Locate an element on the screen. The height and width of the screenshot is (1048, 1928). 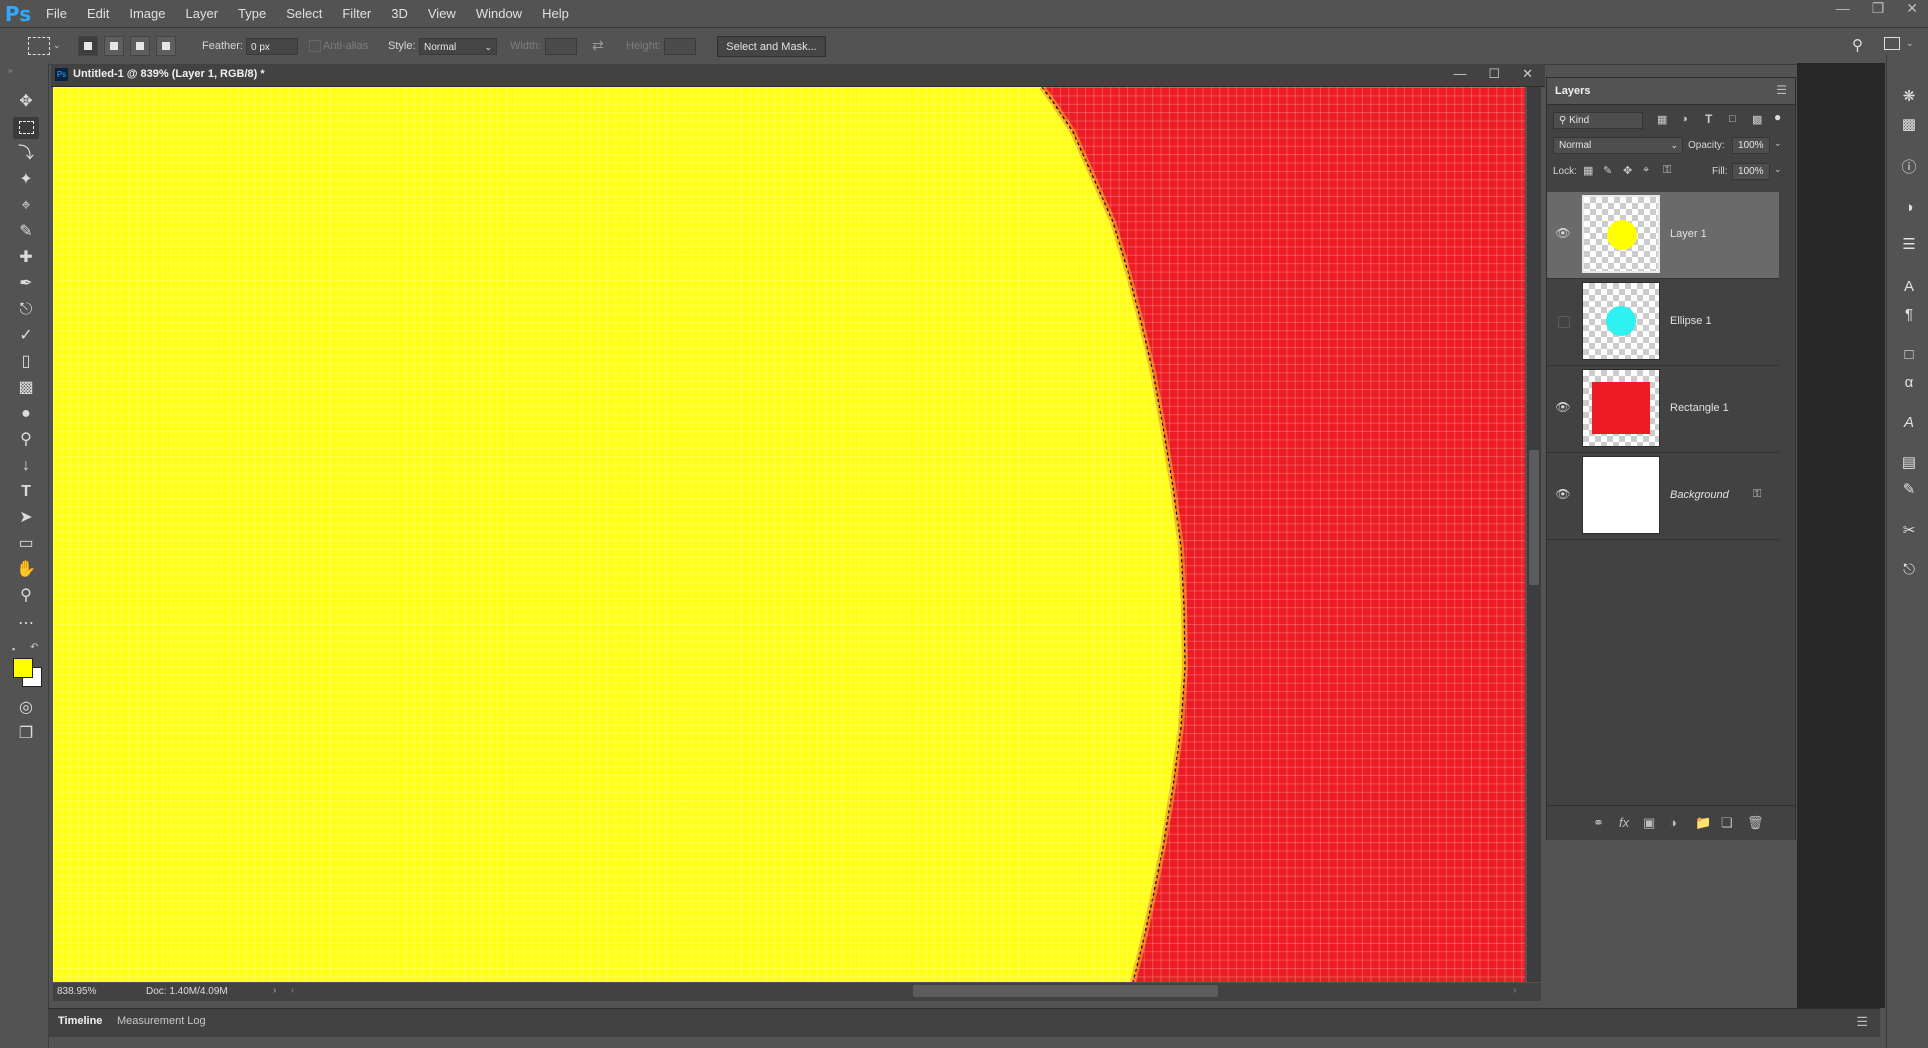
intersect-selection-button is located at coordinates (166, 46).